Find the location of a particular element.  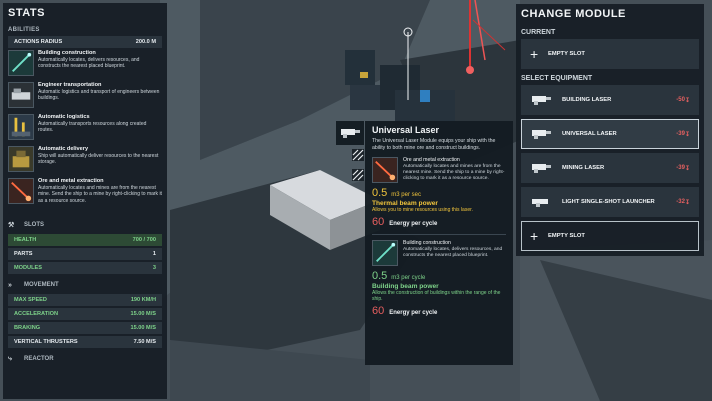

max-speed-value: 190 KM/H is located at coordinates (143, 300).